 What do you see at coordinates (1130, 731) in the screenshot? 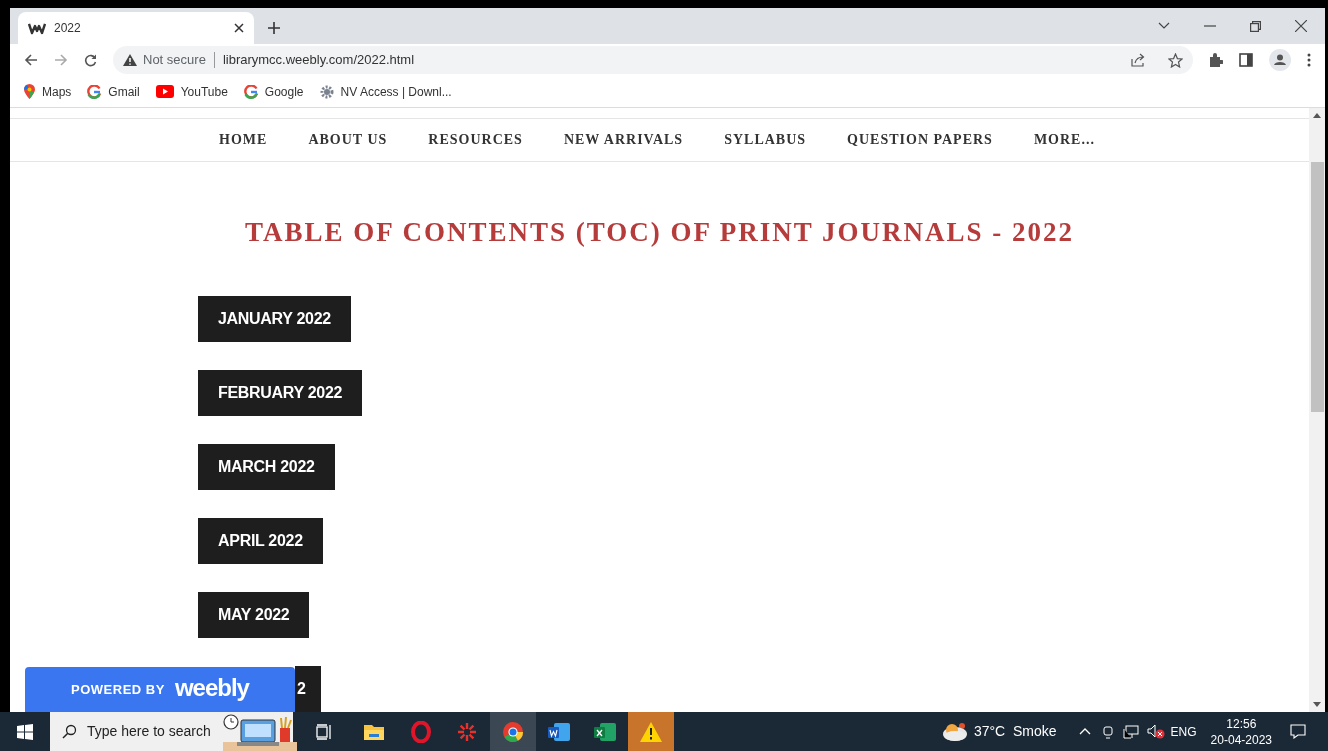
I see `network-icon` at bounding box center [1130, 731].